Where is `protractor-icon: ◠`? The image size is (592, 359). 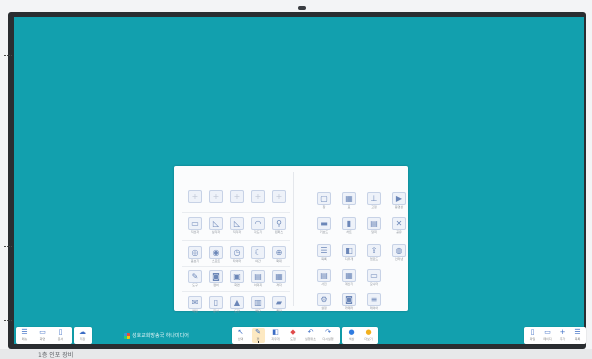
protractor-icon: ◠ is located at coordinates (258, 223).